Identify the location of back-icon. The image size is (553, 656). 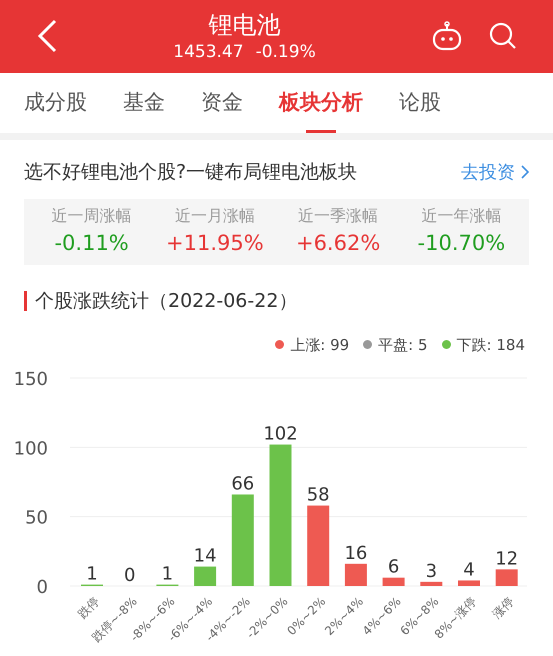
(47, 36).